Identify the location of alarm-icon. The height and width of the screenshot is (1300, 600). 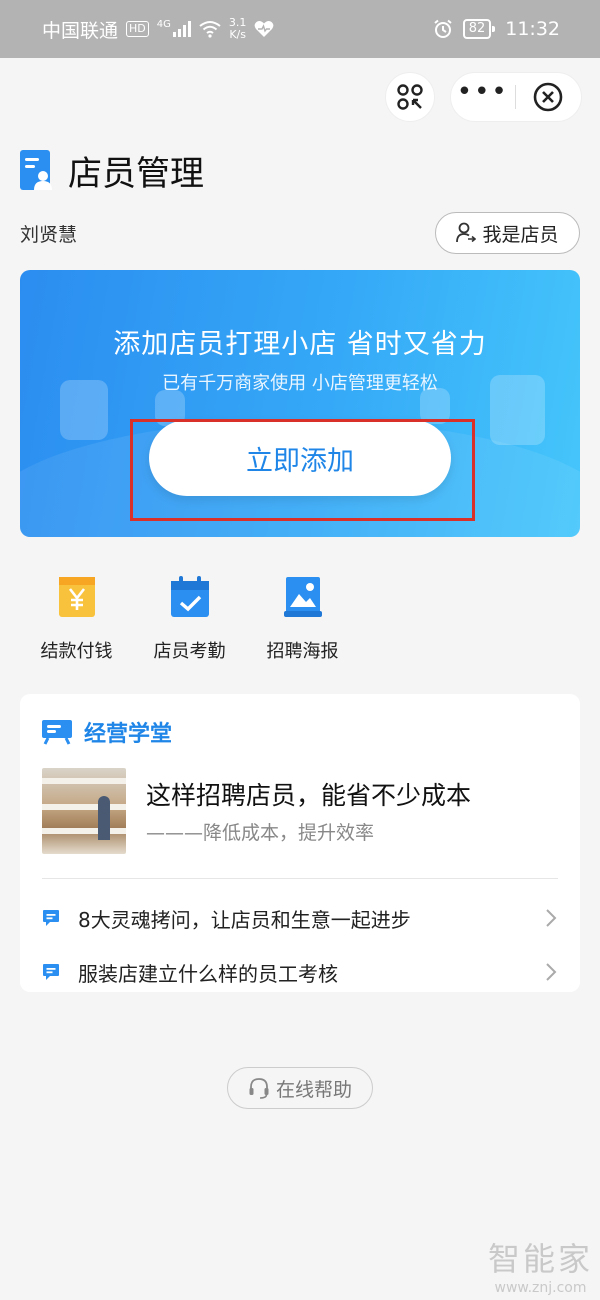
(443, 28).